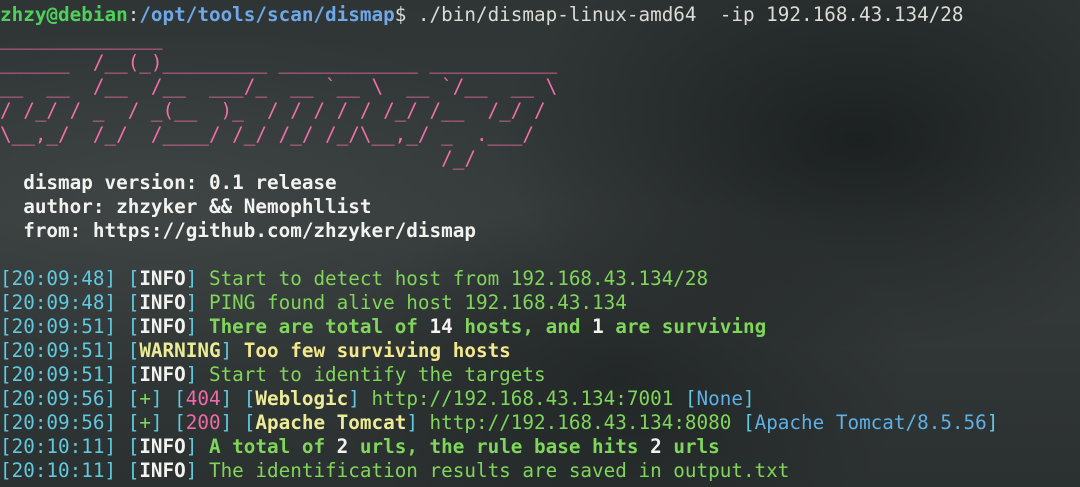 This screenshot has height=487, width=1080. Describe the element at coordinates (691, 326) in the screenshot. I see `log-message-part: are surviving` at that location.